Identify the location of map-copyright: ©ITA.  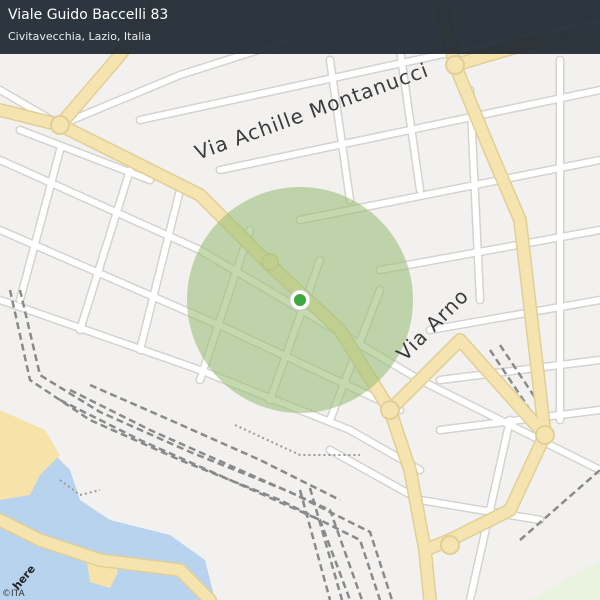
(13, 594).